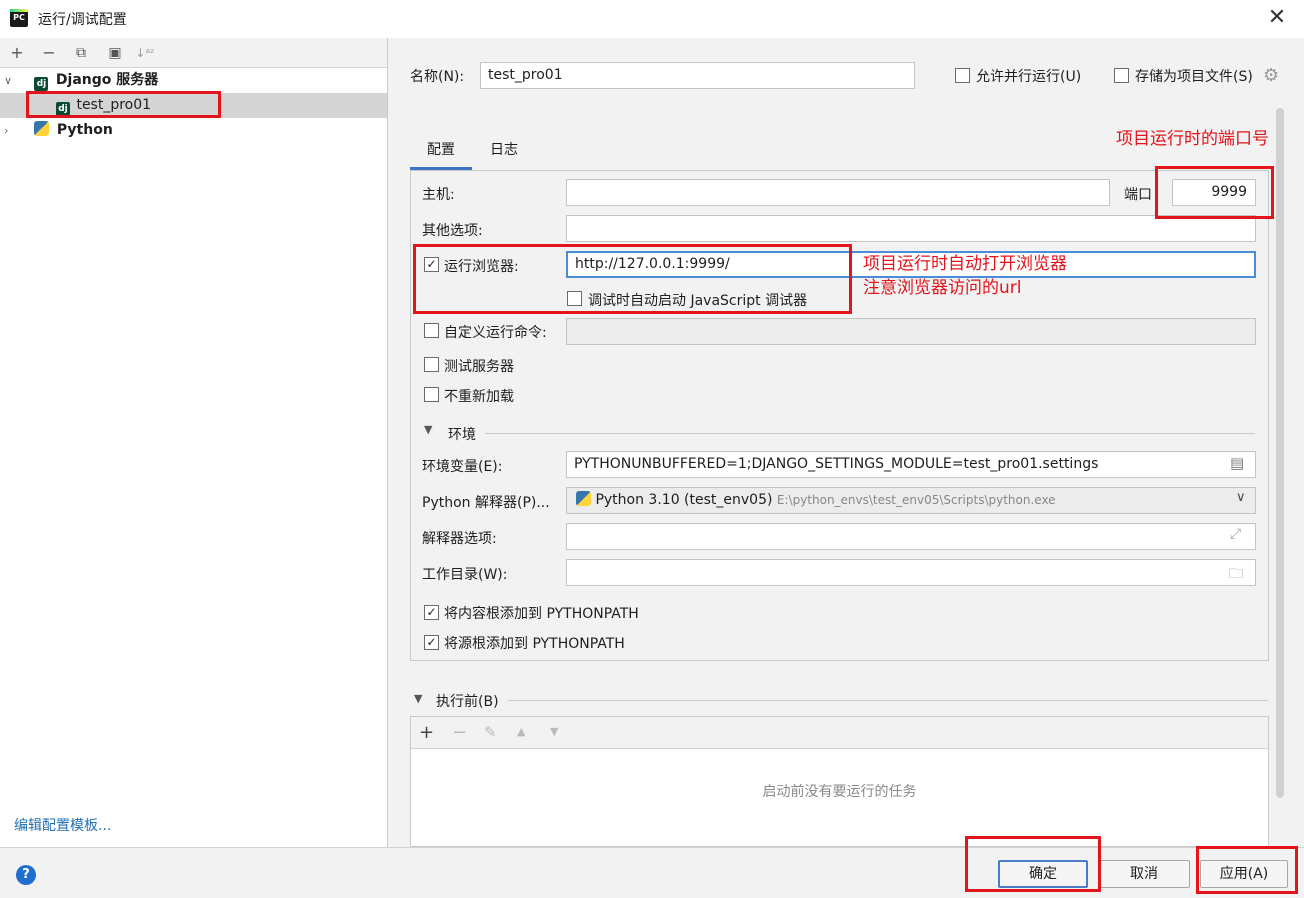 This screenshot has height=898, width=1304. I want to click on name-input: test_pro01, so click(697, 75).